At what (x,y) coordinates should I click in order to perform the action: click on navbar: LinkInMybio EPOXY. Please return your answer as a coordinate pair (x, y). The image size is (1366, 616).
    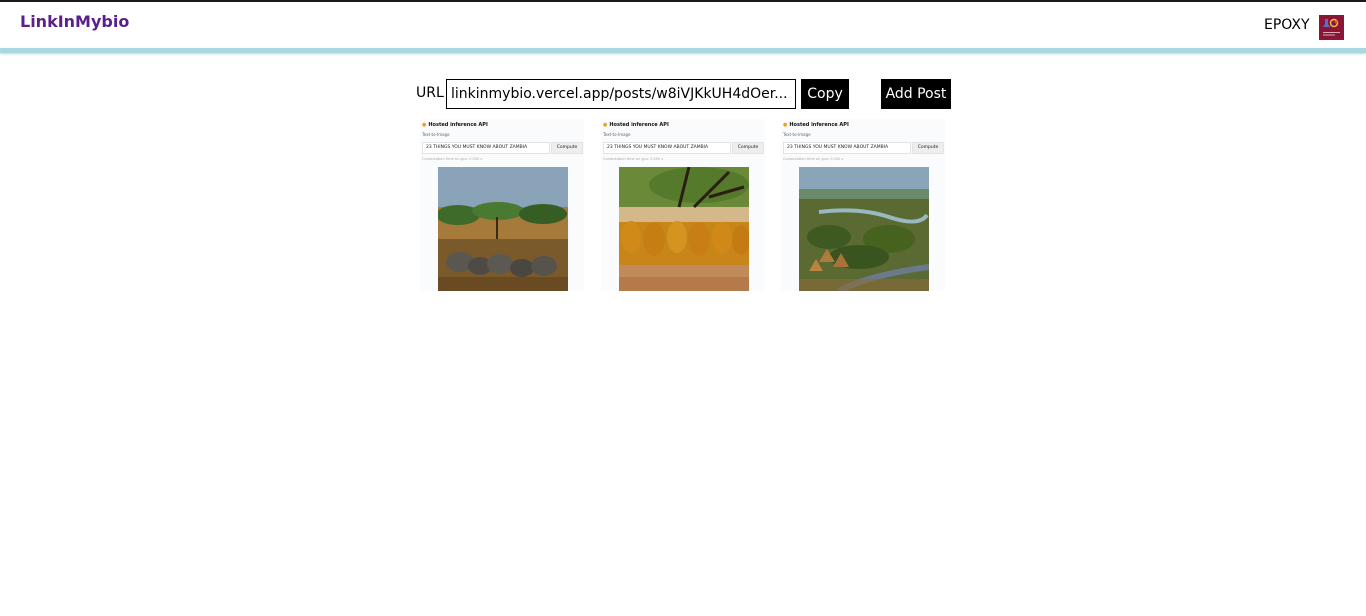
    Looking at the image, I should click on (683, 25).